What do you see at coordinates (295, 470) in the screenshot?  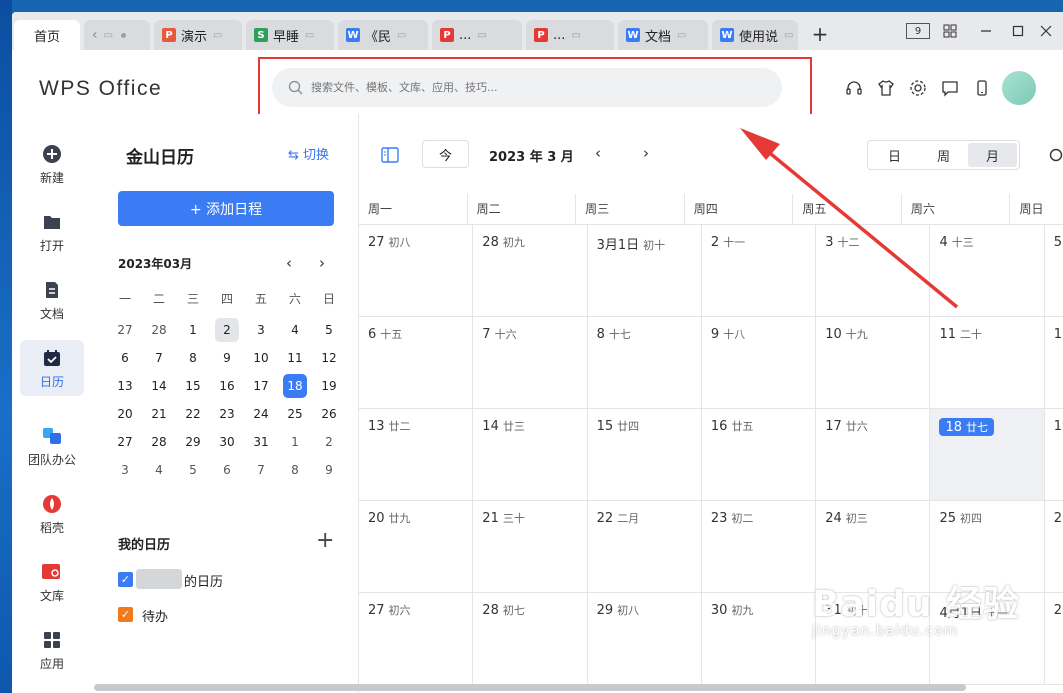 I see `mini-day: 8` at bounding box center [295, 470].